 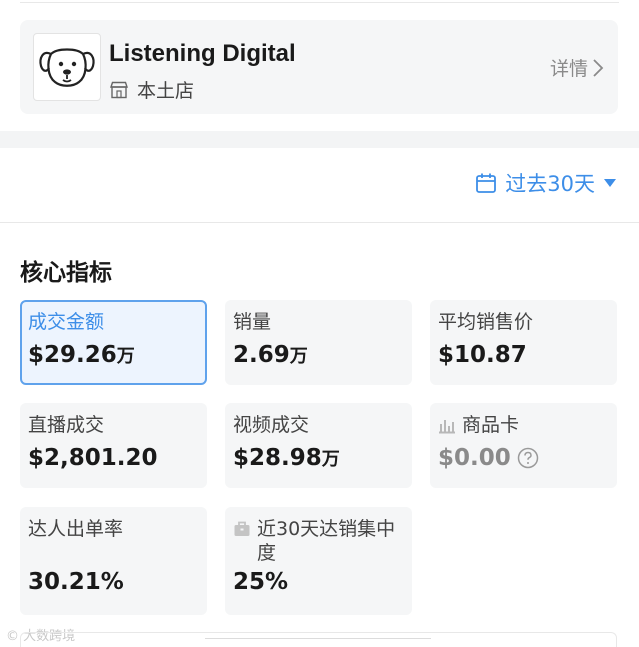 I want to click on shop-type-label: 本土店, so click(x=166, y=91).